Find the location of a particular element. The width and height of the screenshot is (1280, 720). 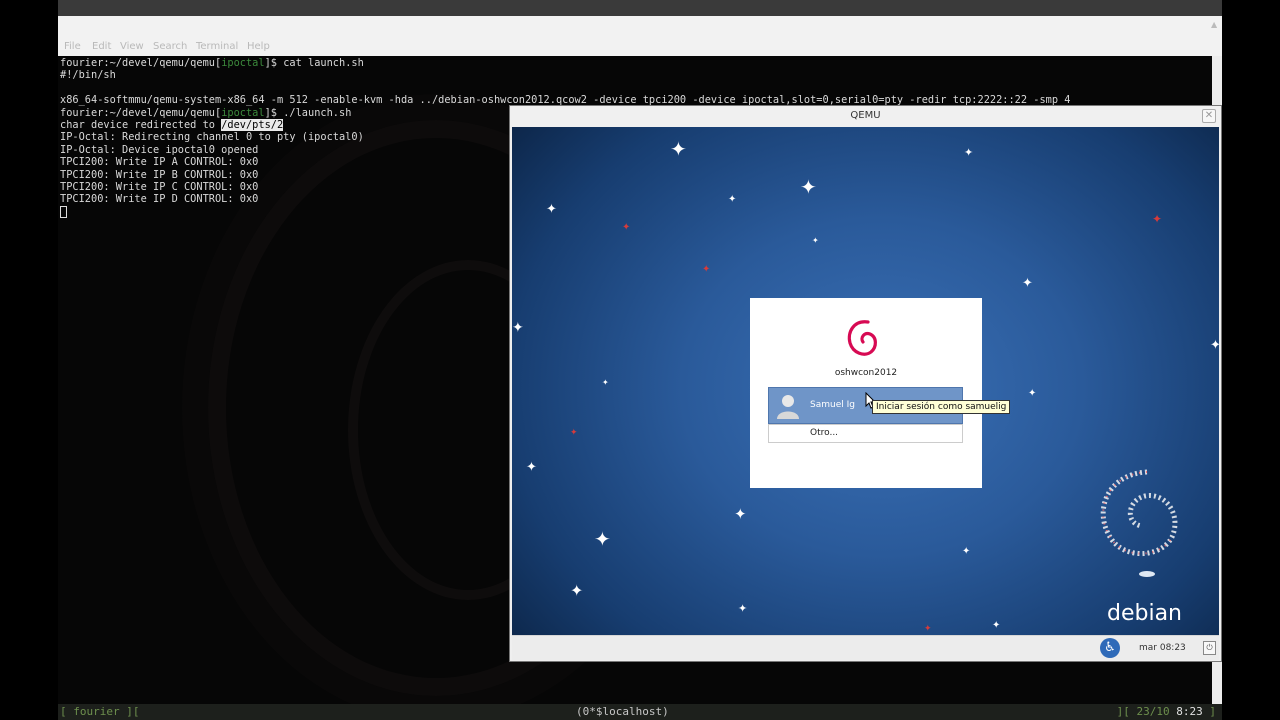

user-avatar-icon is located at coordinates (788, 407).